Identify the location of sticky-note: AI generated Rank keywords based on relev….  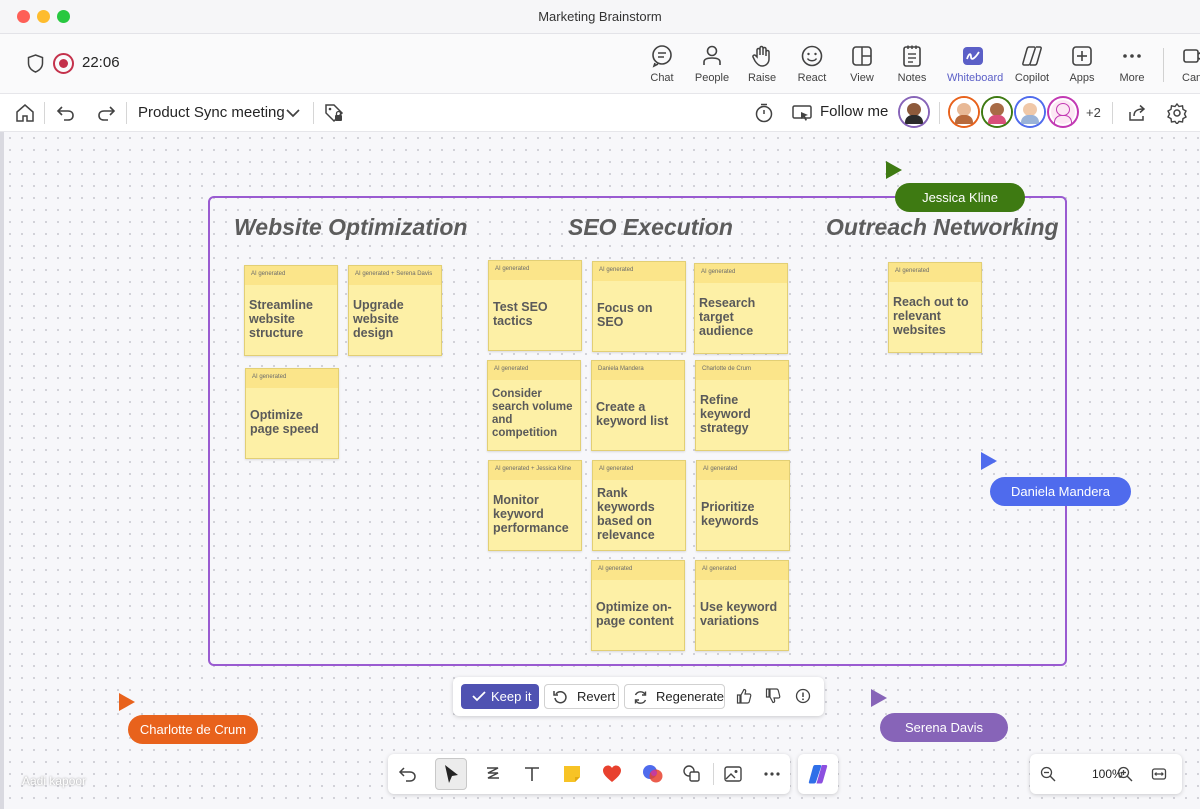
(639, 505).